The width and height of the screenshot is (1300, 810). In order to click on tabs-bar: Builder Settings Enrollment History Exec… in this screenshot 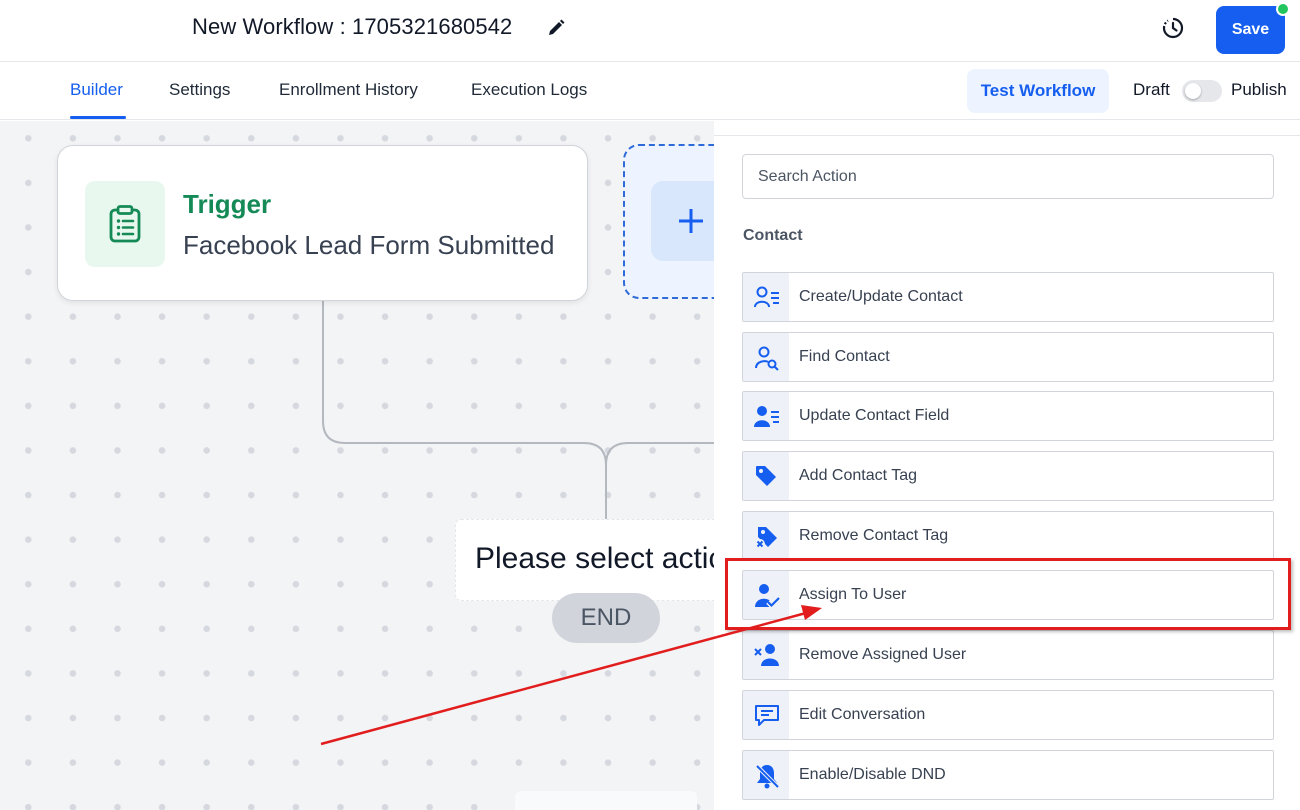, I will do `click(650, 91)`.